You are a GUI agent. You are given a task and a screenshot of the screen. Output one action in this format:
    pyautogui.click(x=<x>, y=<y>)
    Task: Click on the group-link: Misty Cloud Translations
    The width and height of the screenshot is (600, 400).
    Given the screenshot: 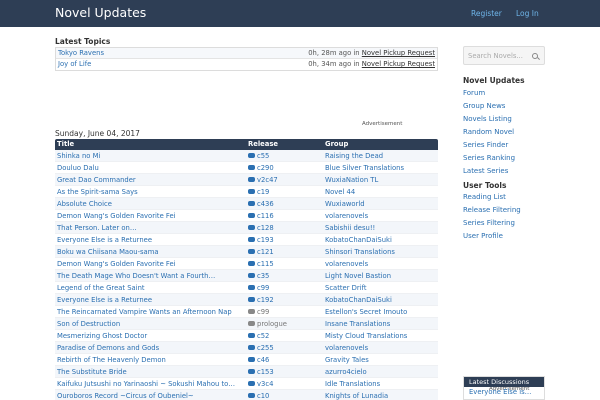 What is the action you would take?
    pyautogui.click(x=366, y=336)
    